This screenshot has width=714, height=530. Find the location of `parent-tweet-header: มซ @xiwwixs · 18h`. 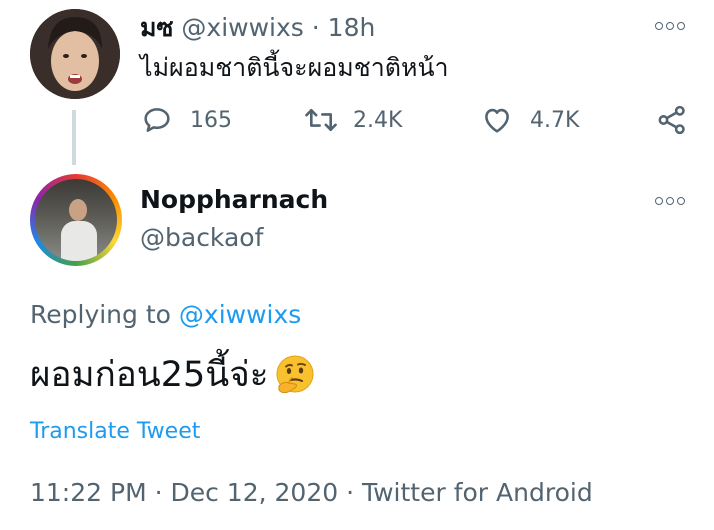

parent-tweet-header: มซ @xiwwixs · 18h is located at coordinates (257, 28).